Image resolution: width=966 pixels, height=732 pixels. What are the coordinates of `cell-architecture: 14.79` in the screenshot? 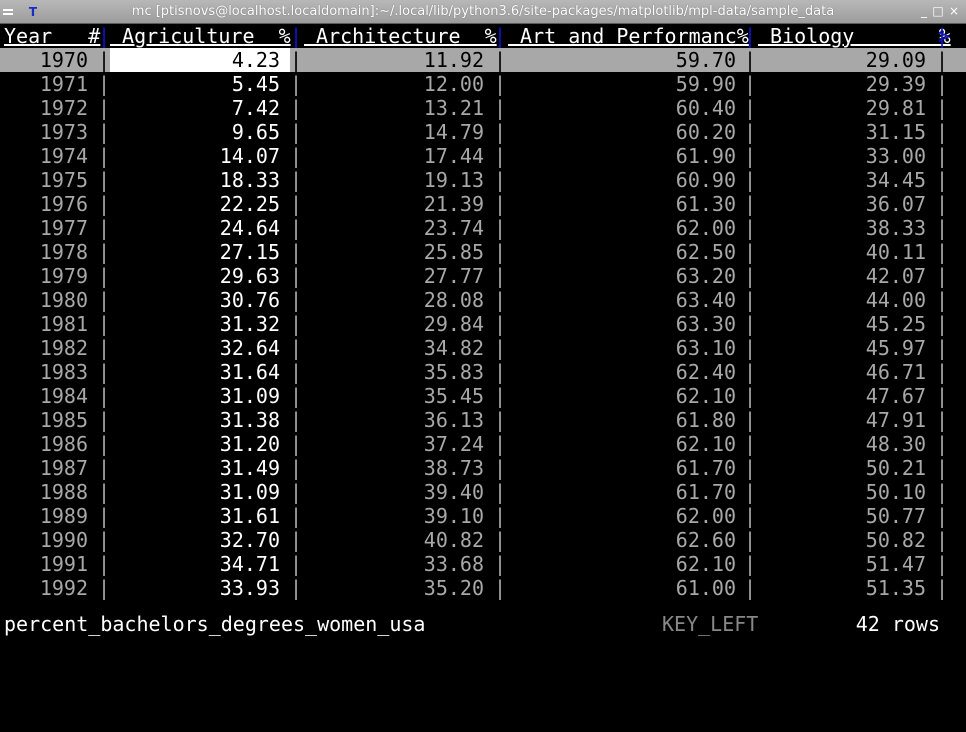 It's located at (394, 132).